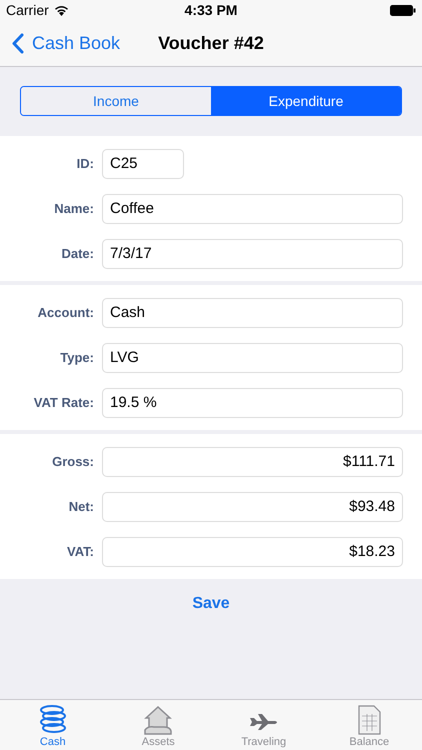  What do you see at coordinates (252, 253) in the screenshot?
I see `input-field: 7/3/17` at bounding box center [252, 253].